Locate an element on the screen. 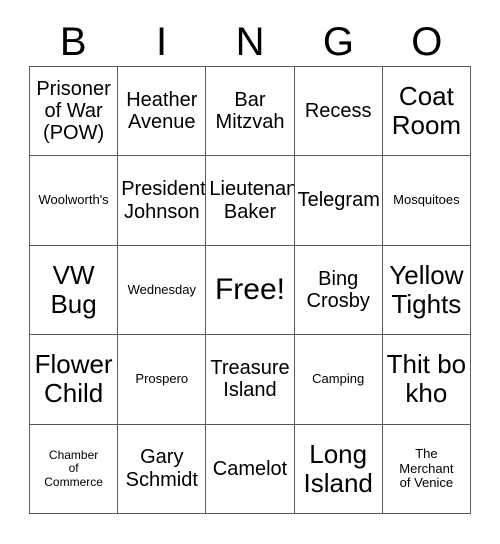  bingo-cell-r2c2: President Johnson is located at coordinates (162, 201).